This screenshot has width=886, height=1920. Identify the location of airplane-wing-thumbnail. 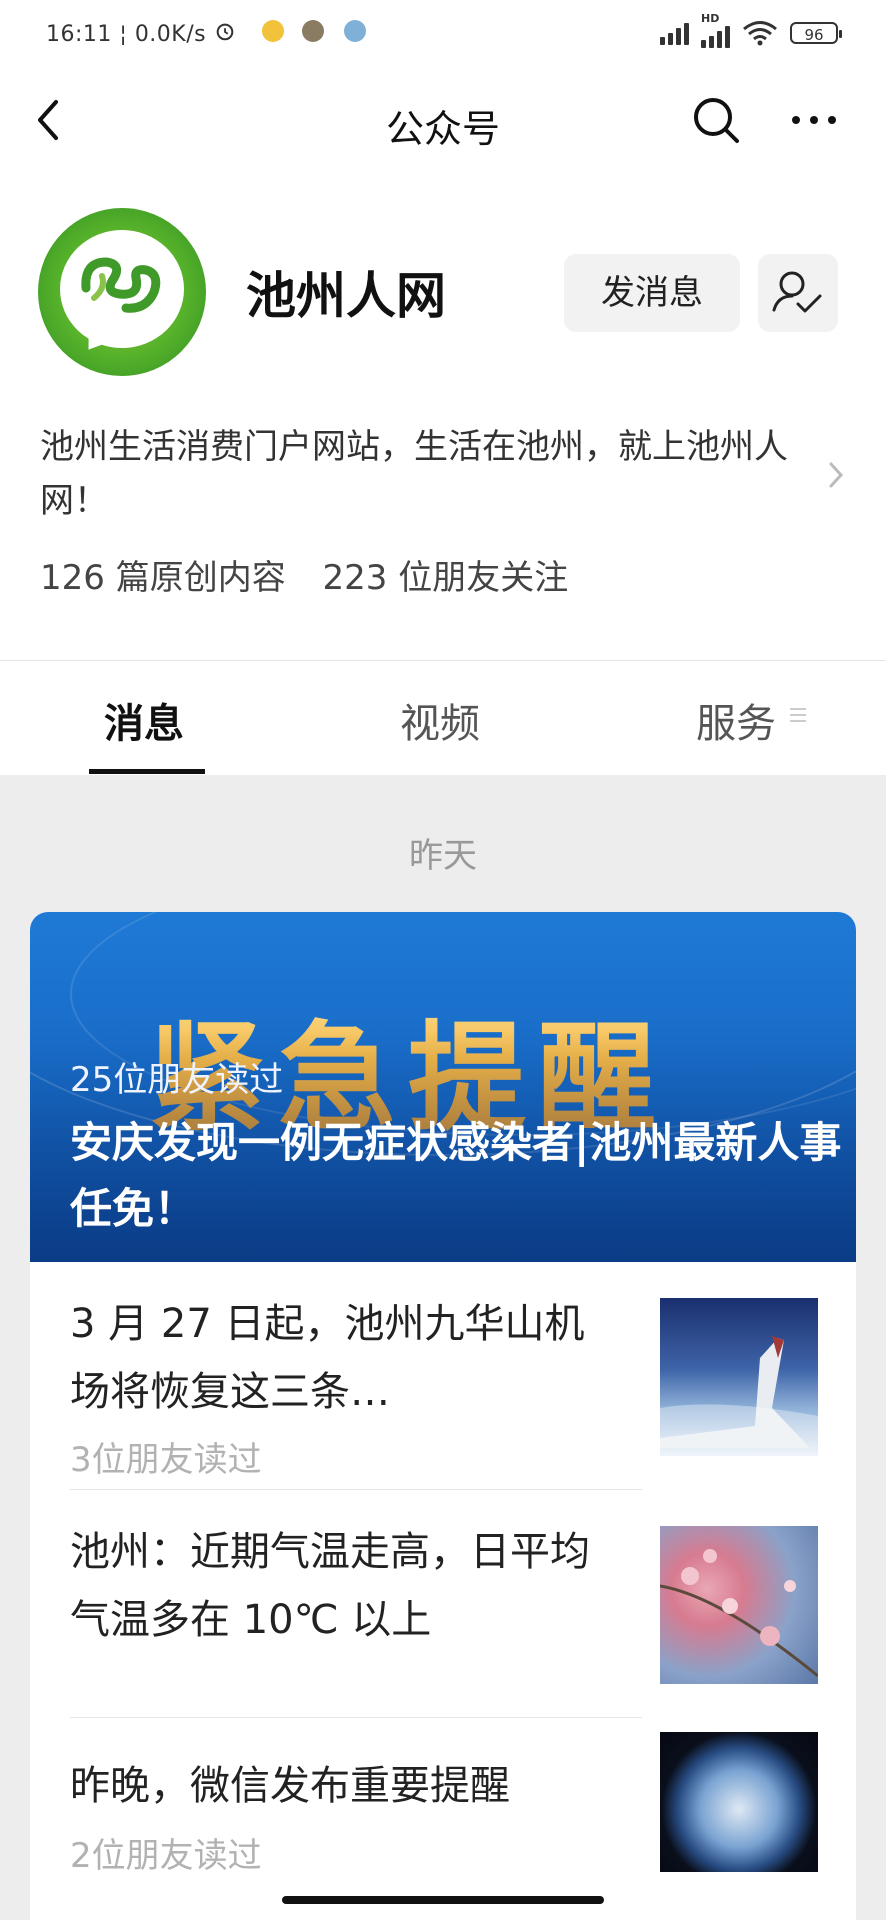
(739, 1377).